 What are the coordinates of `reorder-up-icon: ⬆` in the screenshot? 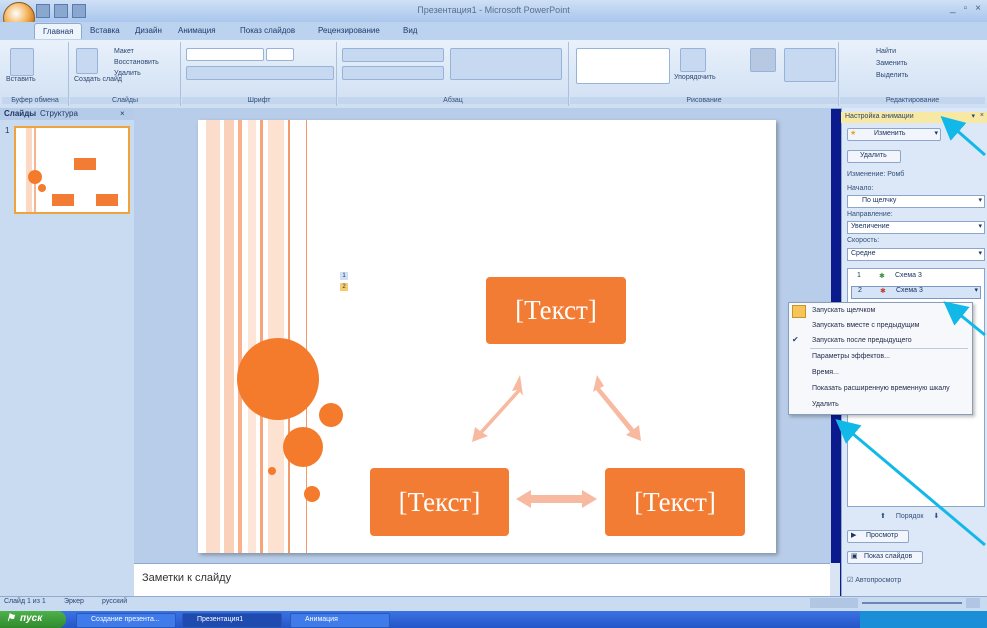 It's located at (883, 516).